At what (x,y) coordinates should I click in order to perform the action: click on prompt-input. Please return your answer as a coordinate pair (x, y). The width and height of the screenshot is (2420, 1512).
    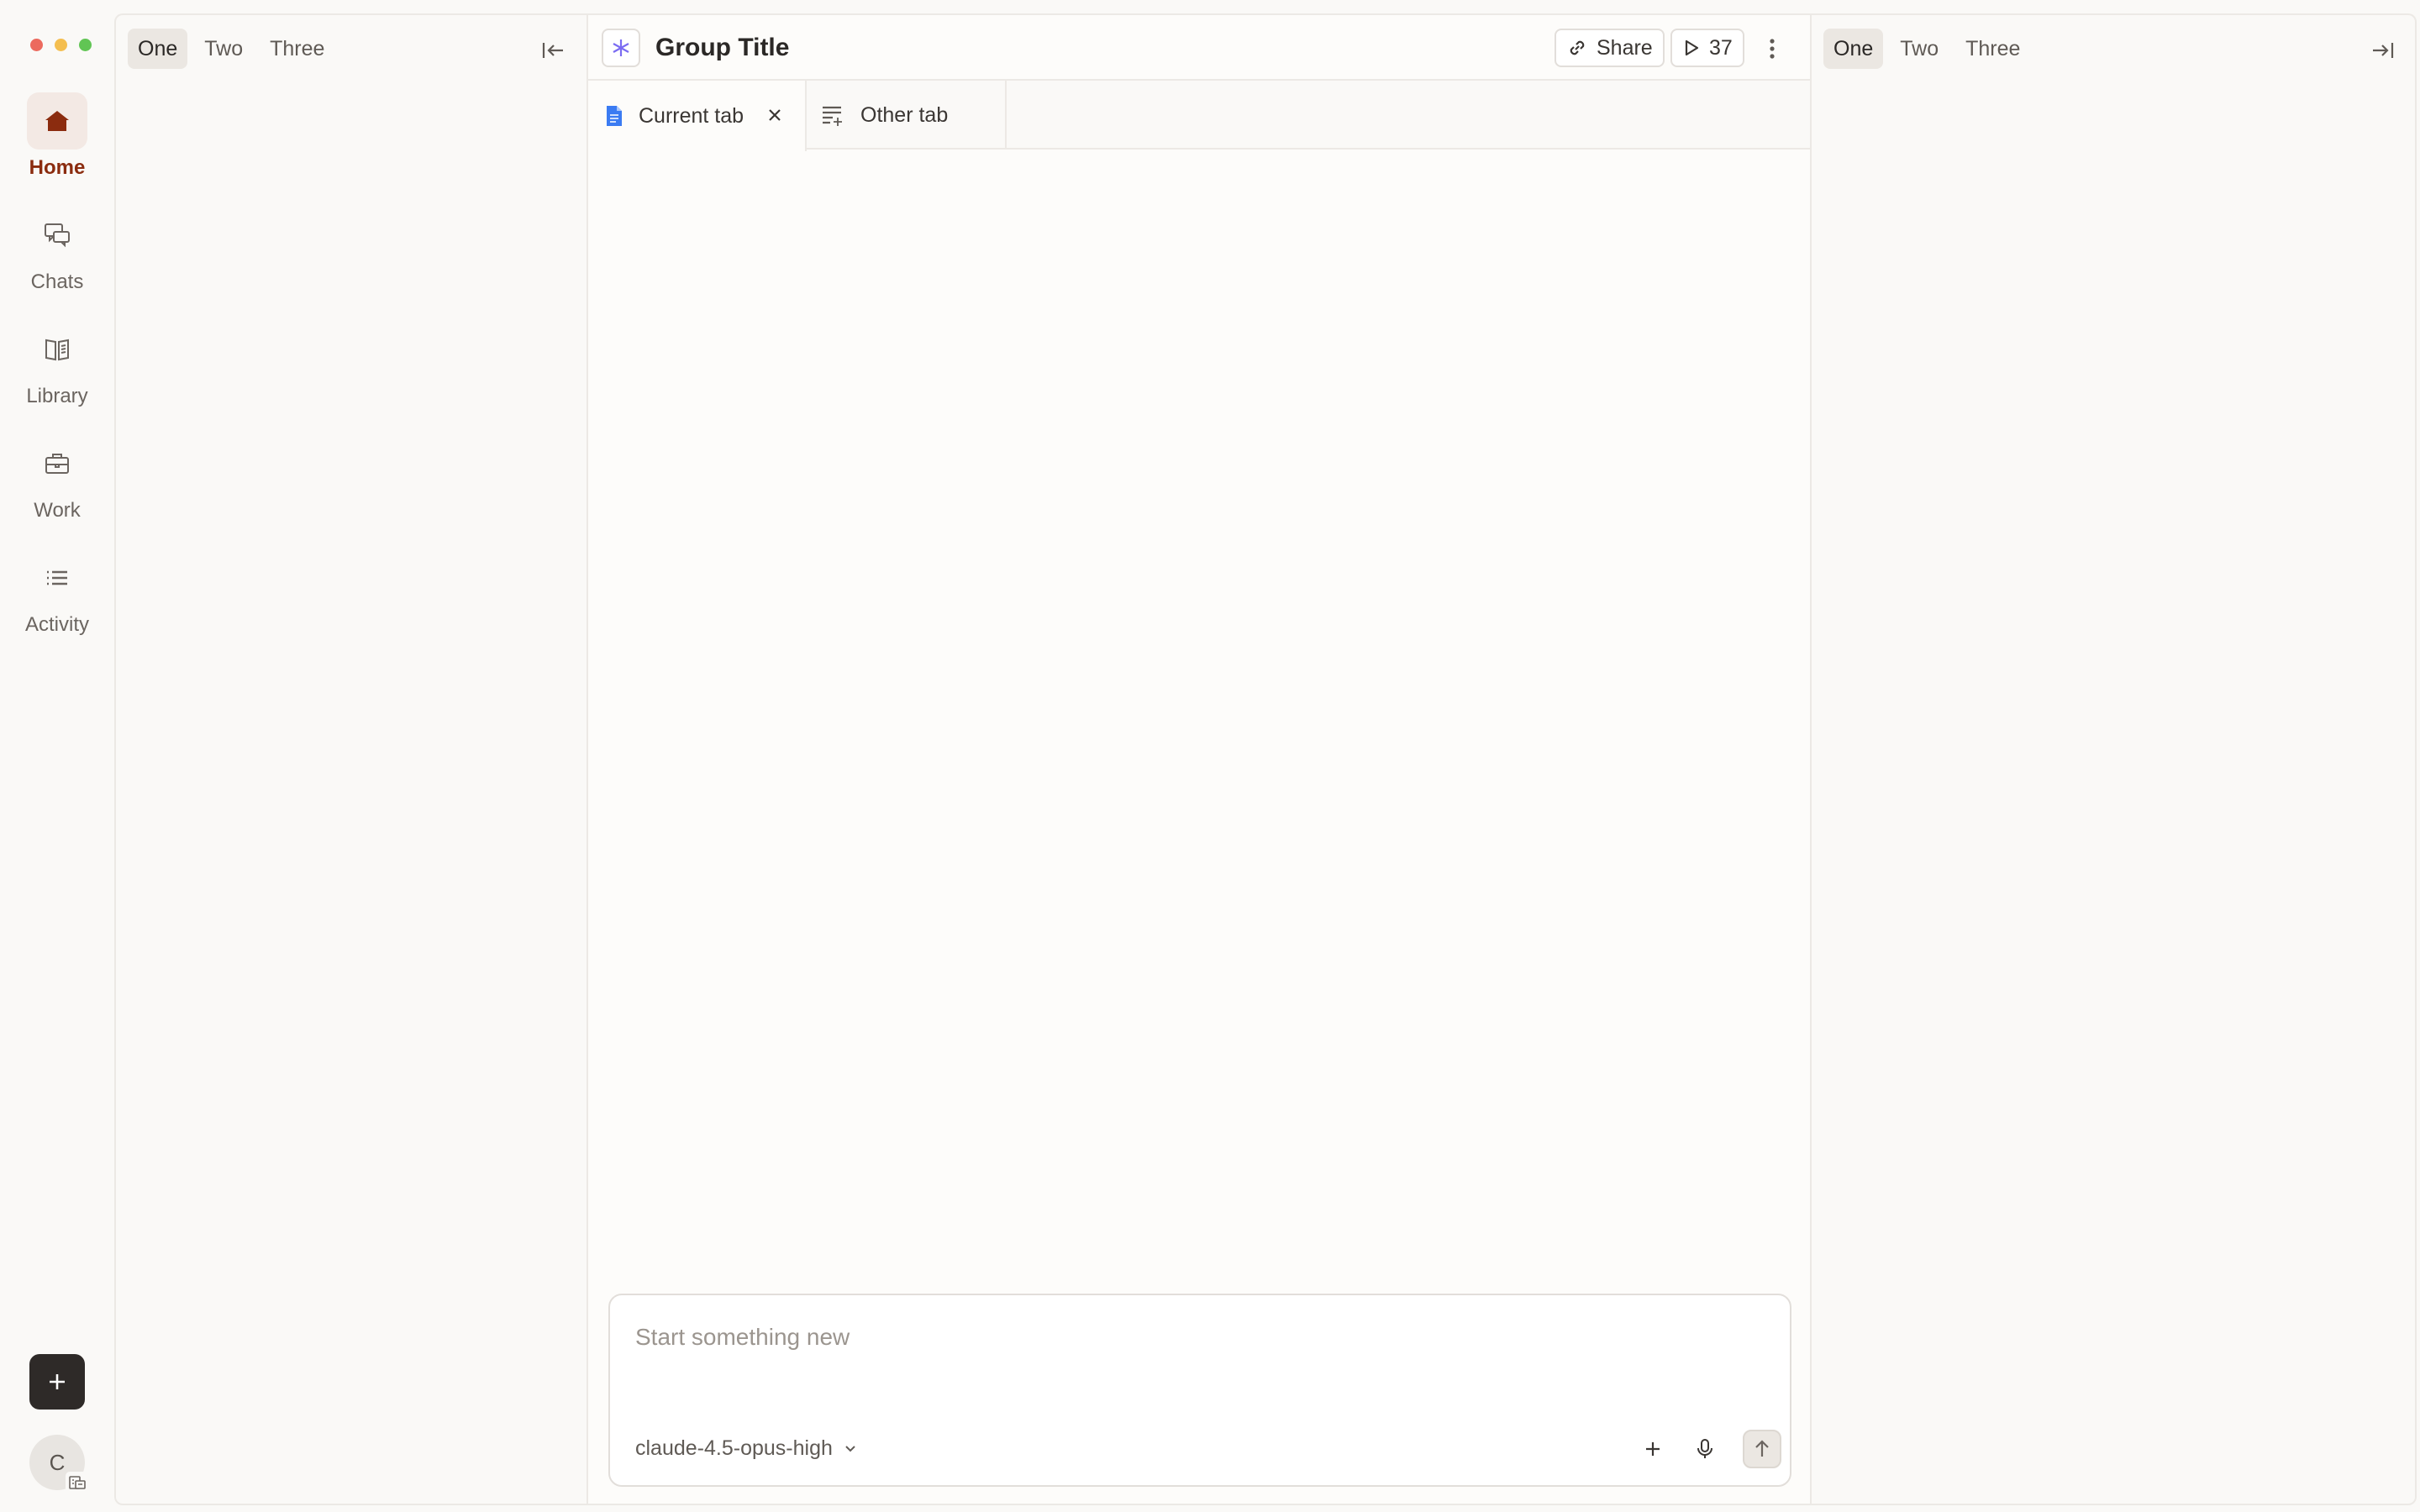
    Looking at the image, I should click on (1198, 1337).